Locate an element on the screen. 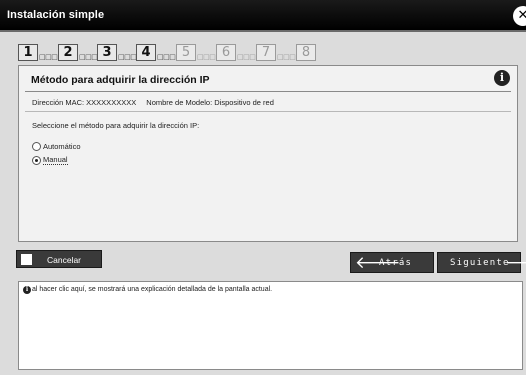 The image size is (526, 375). step-number: 4 is located at coordinates (146, 52).